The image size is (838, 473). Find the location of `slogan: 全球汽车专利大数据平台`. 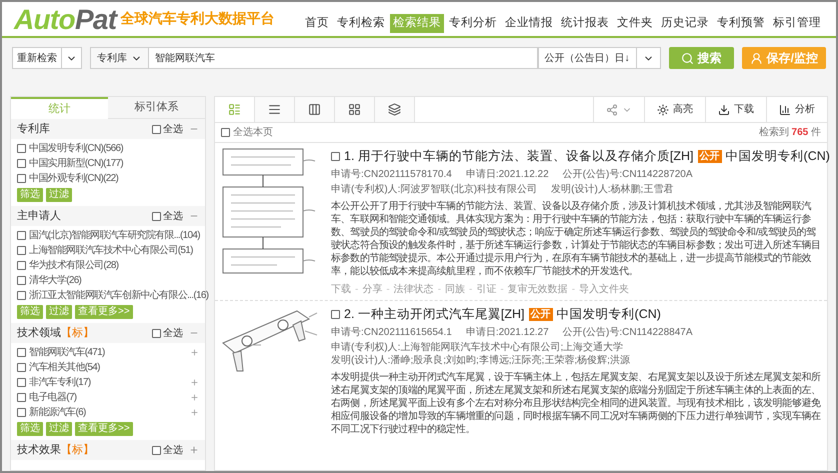

slogan: 全球汽车专利大数据平台 is located at coordinates (197, 18).